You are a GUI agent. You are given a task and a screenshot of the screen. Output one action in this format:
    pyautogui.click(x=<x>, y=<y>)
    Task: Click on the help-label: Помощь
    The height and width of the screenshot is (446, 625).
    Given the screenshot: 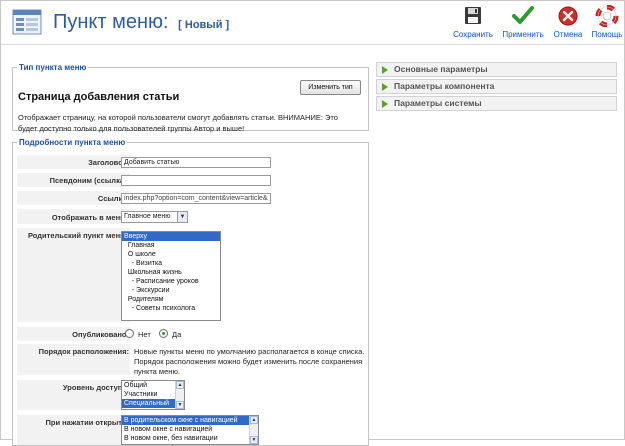 What is the action you would take?
    pyautogui.click(x=607, y=34)
    